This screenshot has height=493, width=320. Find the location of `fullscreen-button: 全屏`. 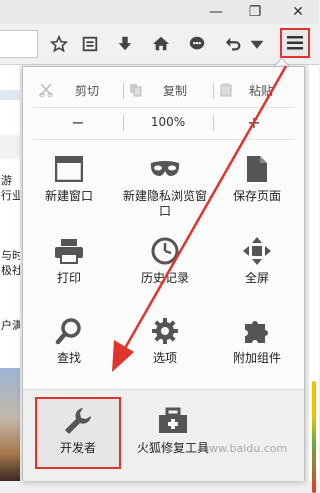

fullscreen-button: 全屏 is located at coordinates (257, 264).